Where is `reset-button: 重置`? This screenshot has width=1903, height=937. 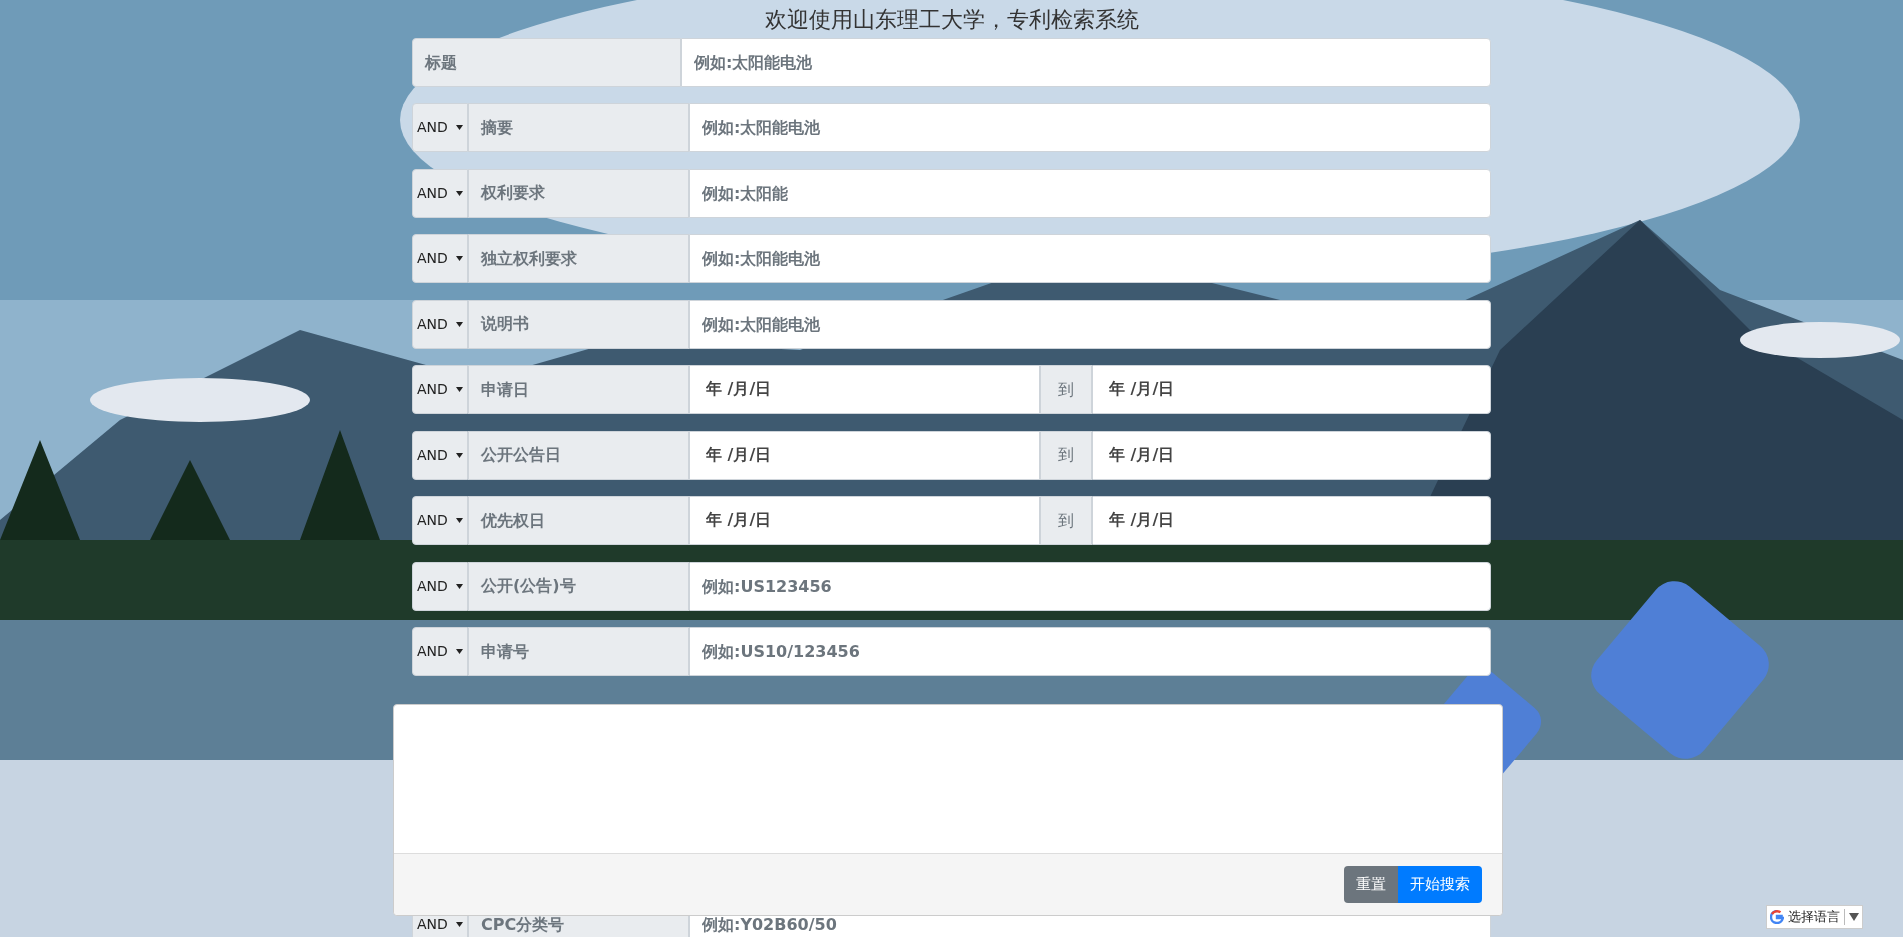
reset-button: 重置 is located at coordinates (1371, 884).